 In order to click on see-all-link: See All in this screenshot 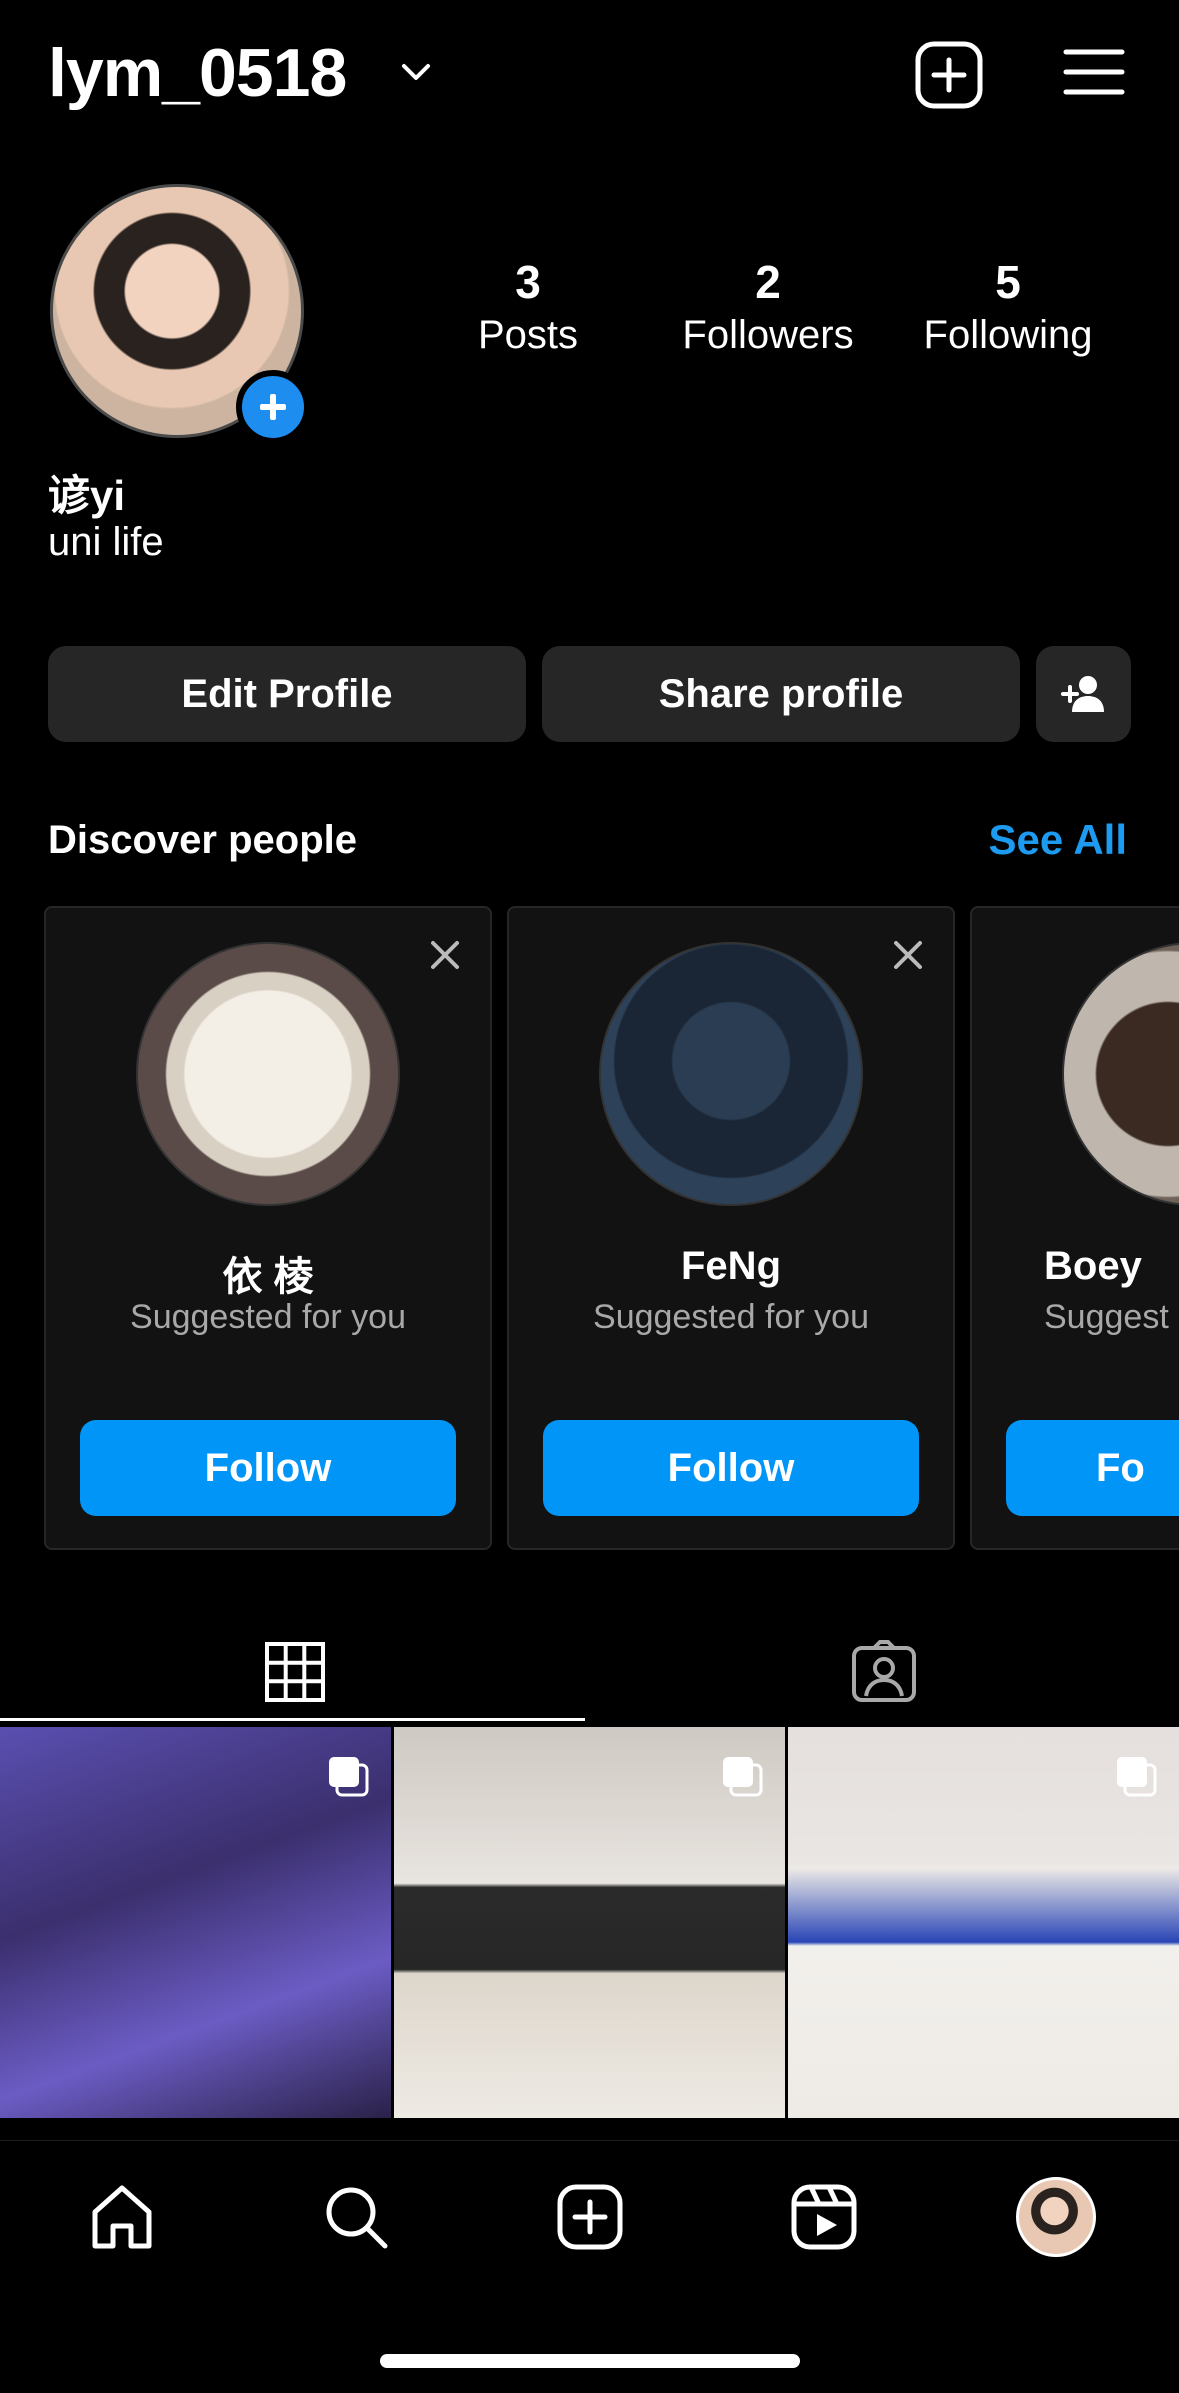, I will do `click(1057, 840)`.